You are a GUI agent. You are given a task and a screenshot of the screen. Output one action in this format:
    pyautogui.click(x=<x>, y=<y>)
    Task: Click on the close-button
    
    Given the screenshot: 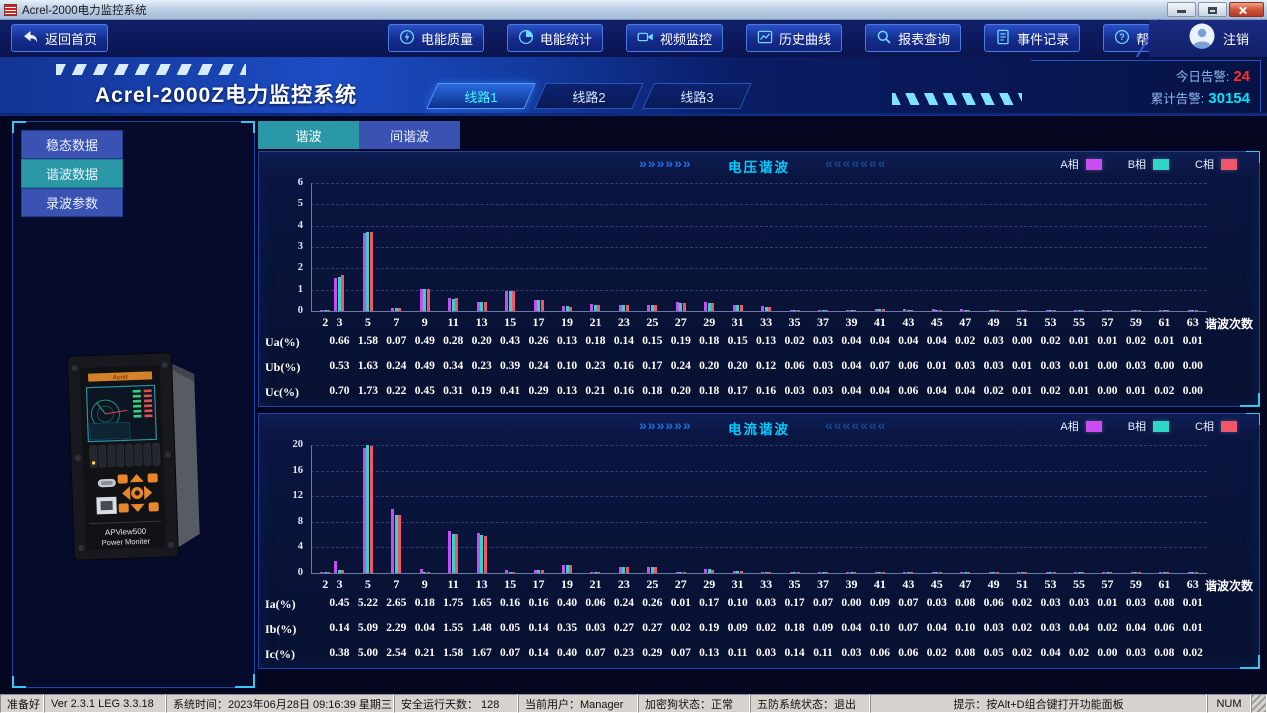 What is the action you would take?
    pyautogui.click(x=1246, y=9)
    